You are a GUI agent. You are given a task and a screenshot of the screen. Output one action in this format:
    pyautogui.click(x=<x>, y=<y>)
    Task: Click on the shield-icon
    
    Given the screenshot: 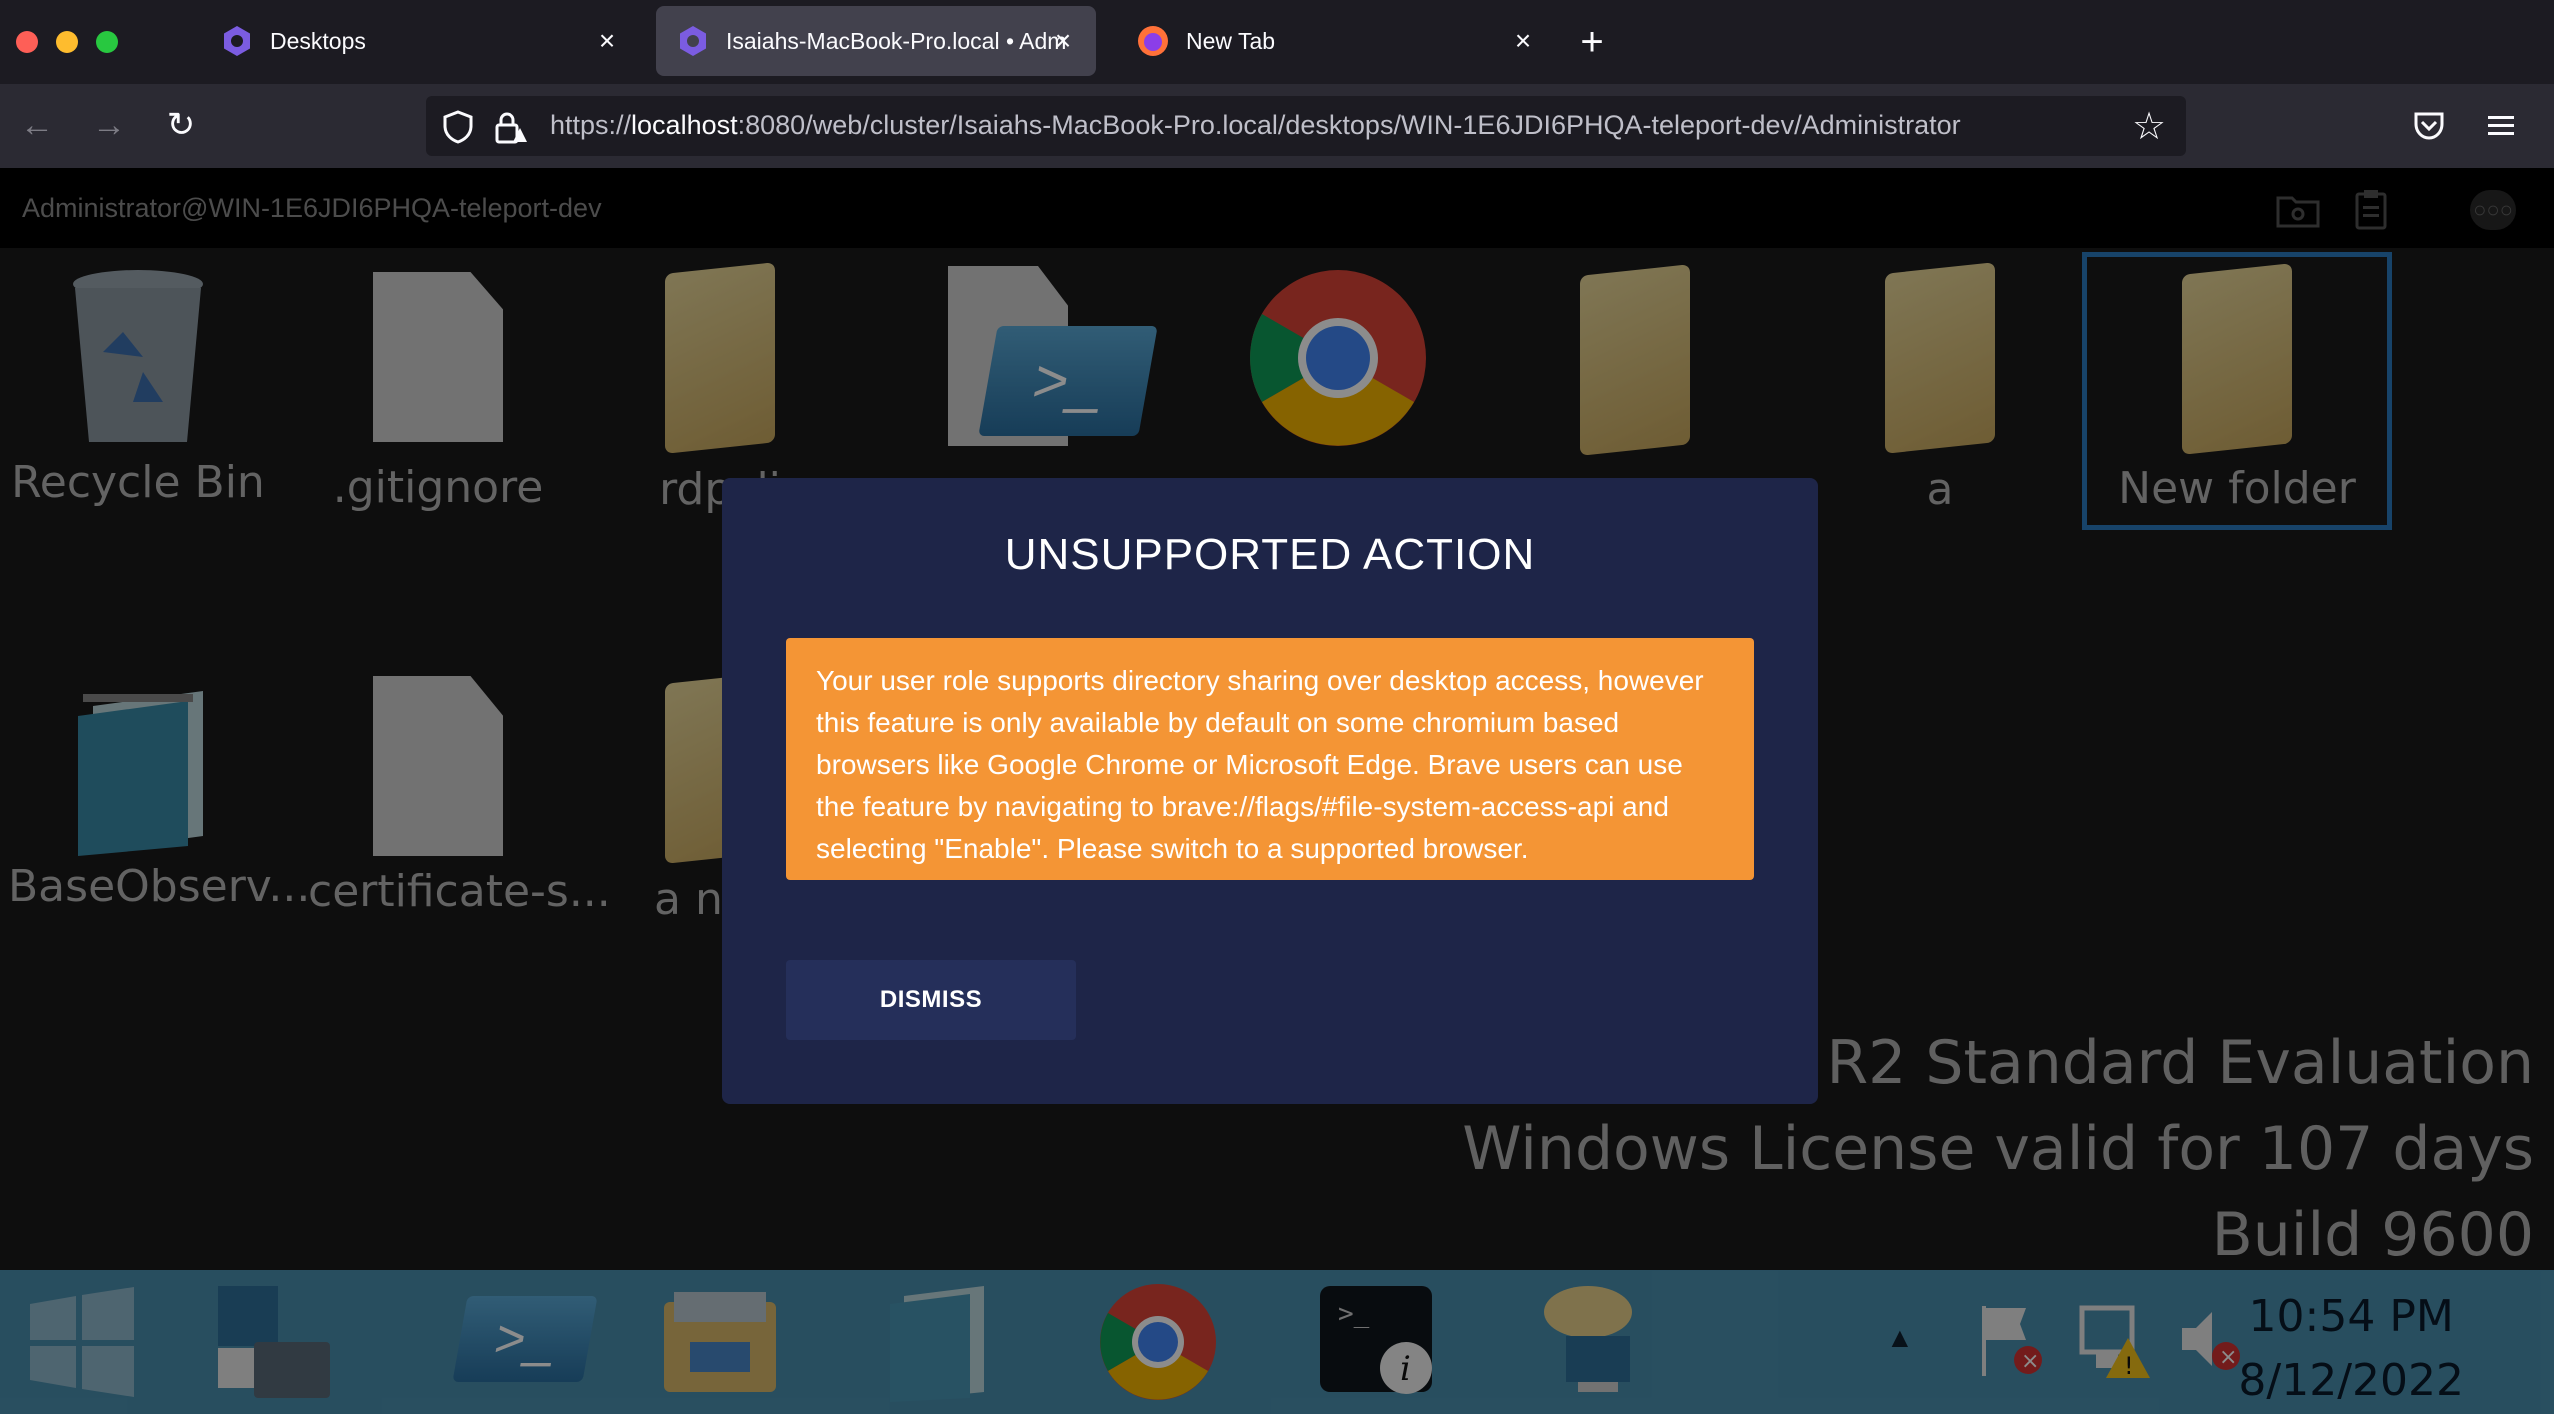 What is the action you would take?
    pyautogui.click(x=458, y=127)
    